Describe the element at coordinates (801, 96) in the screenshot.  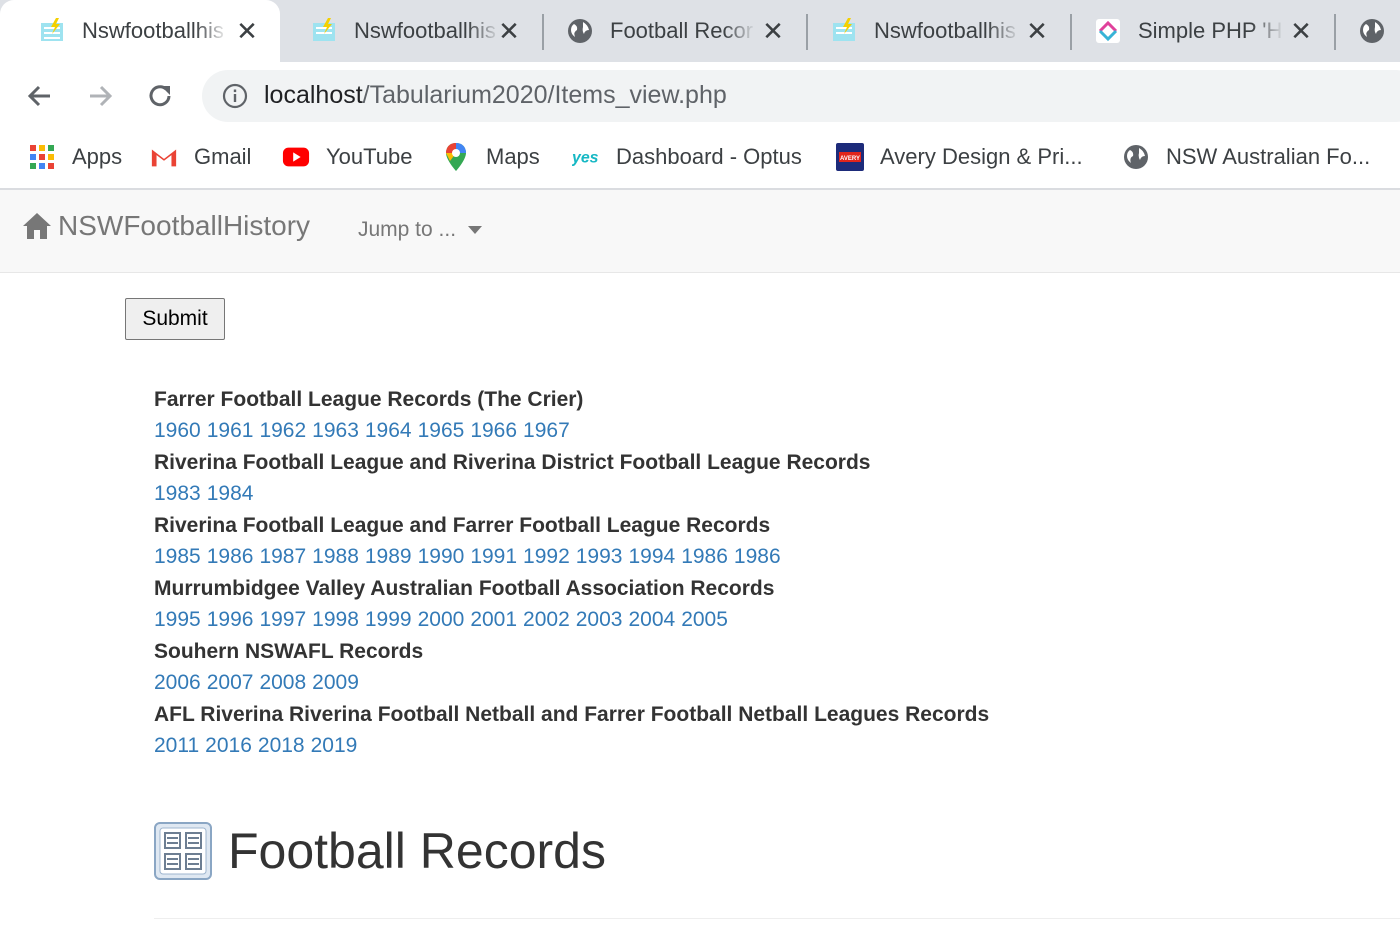
I see `address-bar: localhost/Tabularium2020/Items_view.php` at that location.